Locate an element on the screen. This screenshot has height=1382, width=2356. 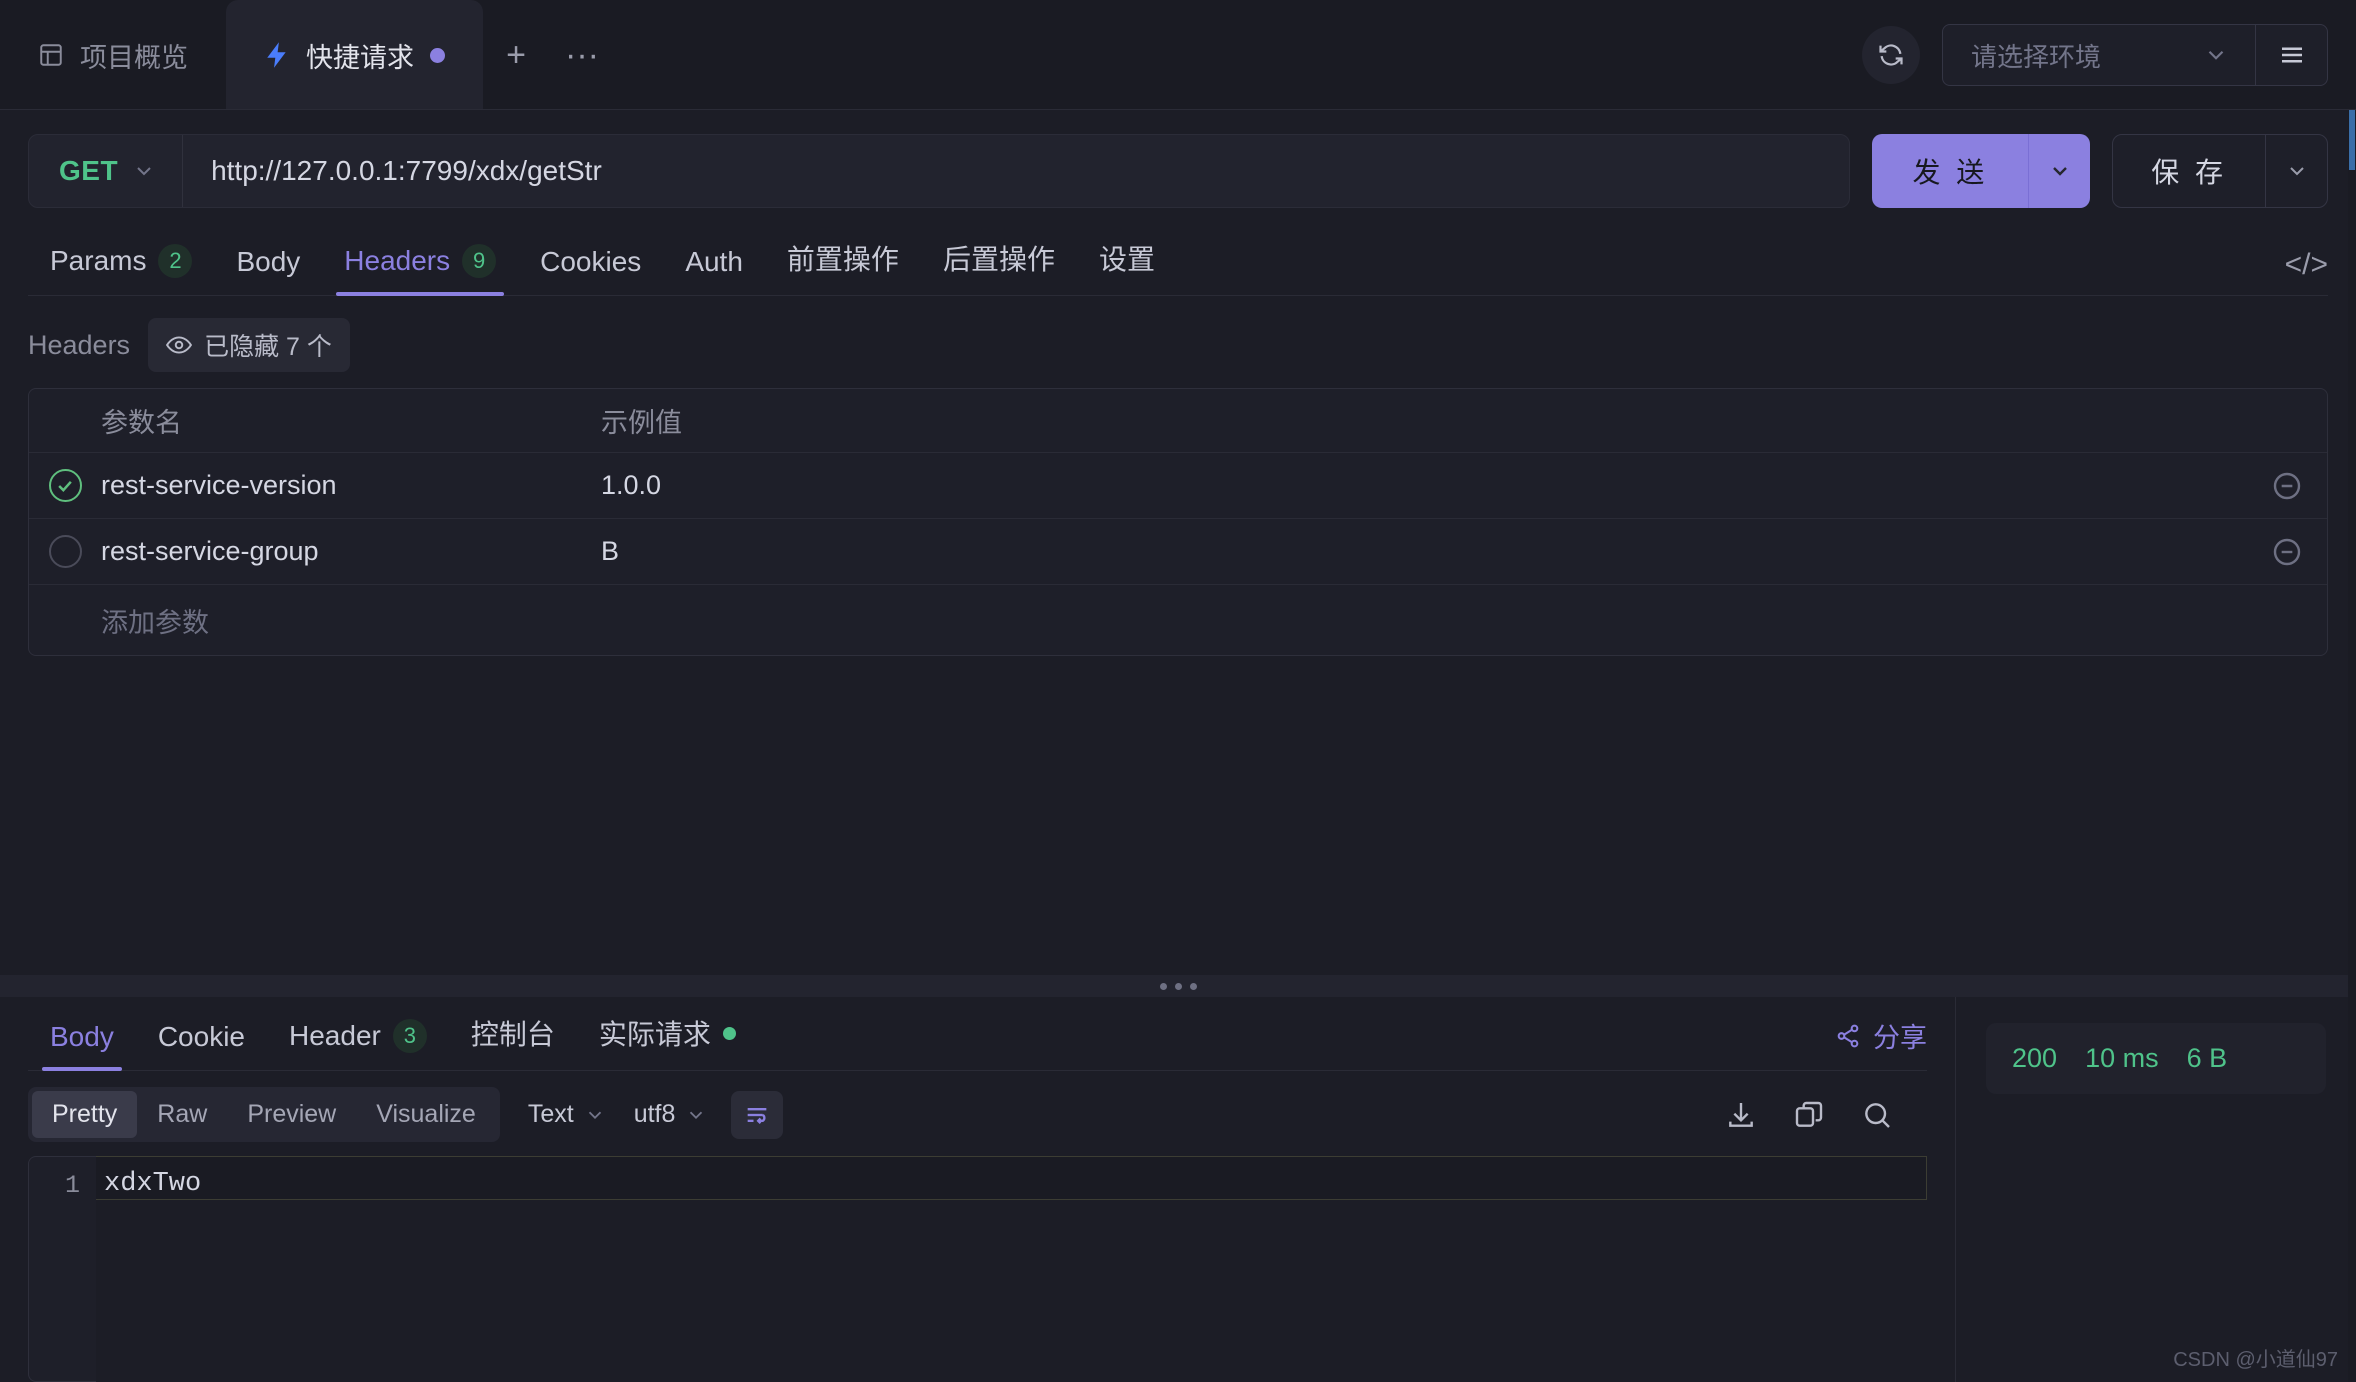
encoding-selector: utf8 is located at coordinates (671, 1114).